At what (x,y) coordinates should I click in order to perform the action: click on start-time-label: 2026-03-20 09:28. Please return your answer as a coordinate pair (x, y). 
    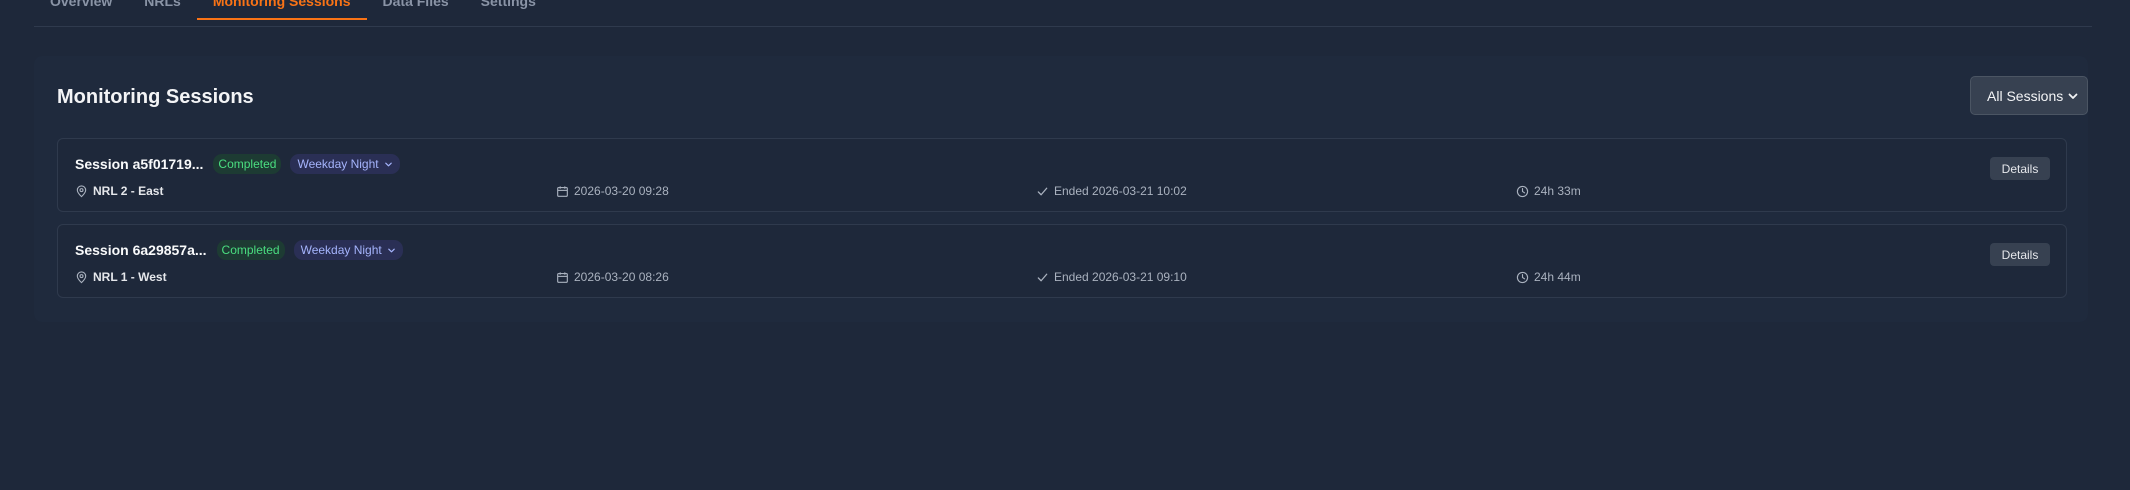
    Looking at the image, I should click on (621, 191).